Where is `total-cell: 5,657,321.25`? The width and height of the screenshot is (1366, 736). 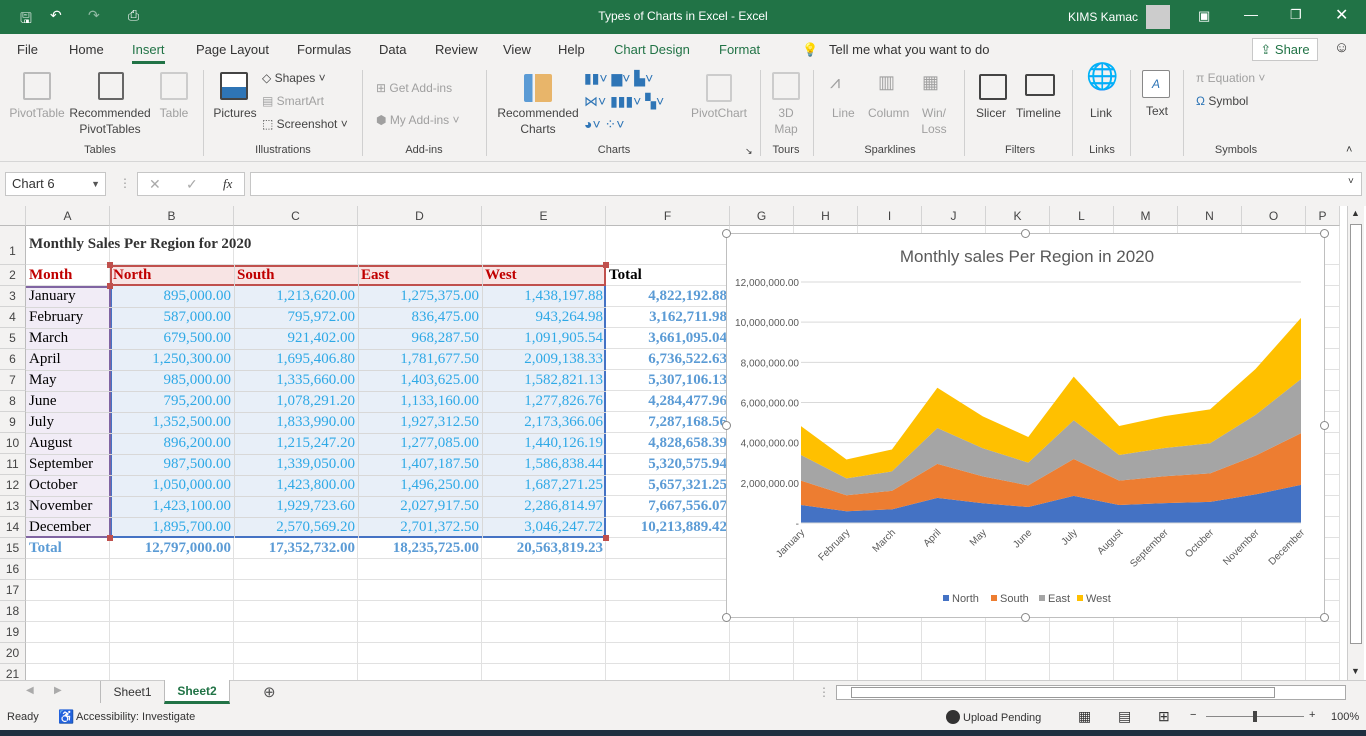
total-cell: 5,657,321.25 is located at coordinates (668, 485).